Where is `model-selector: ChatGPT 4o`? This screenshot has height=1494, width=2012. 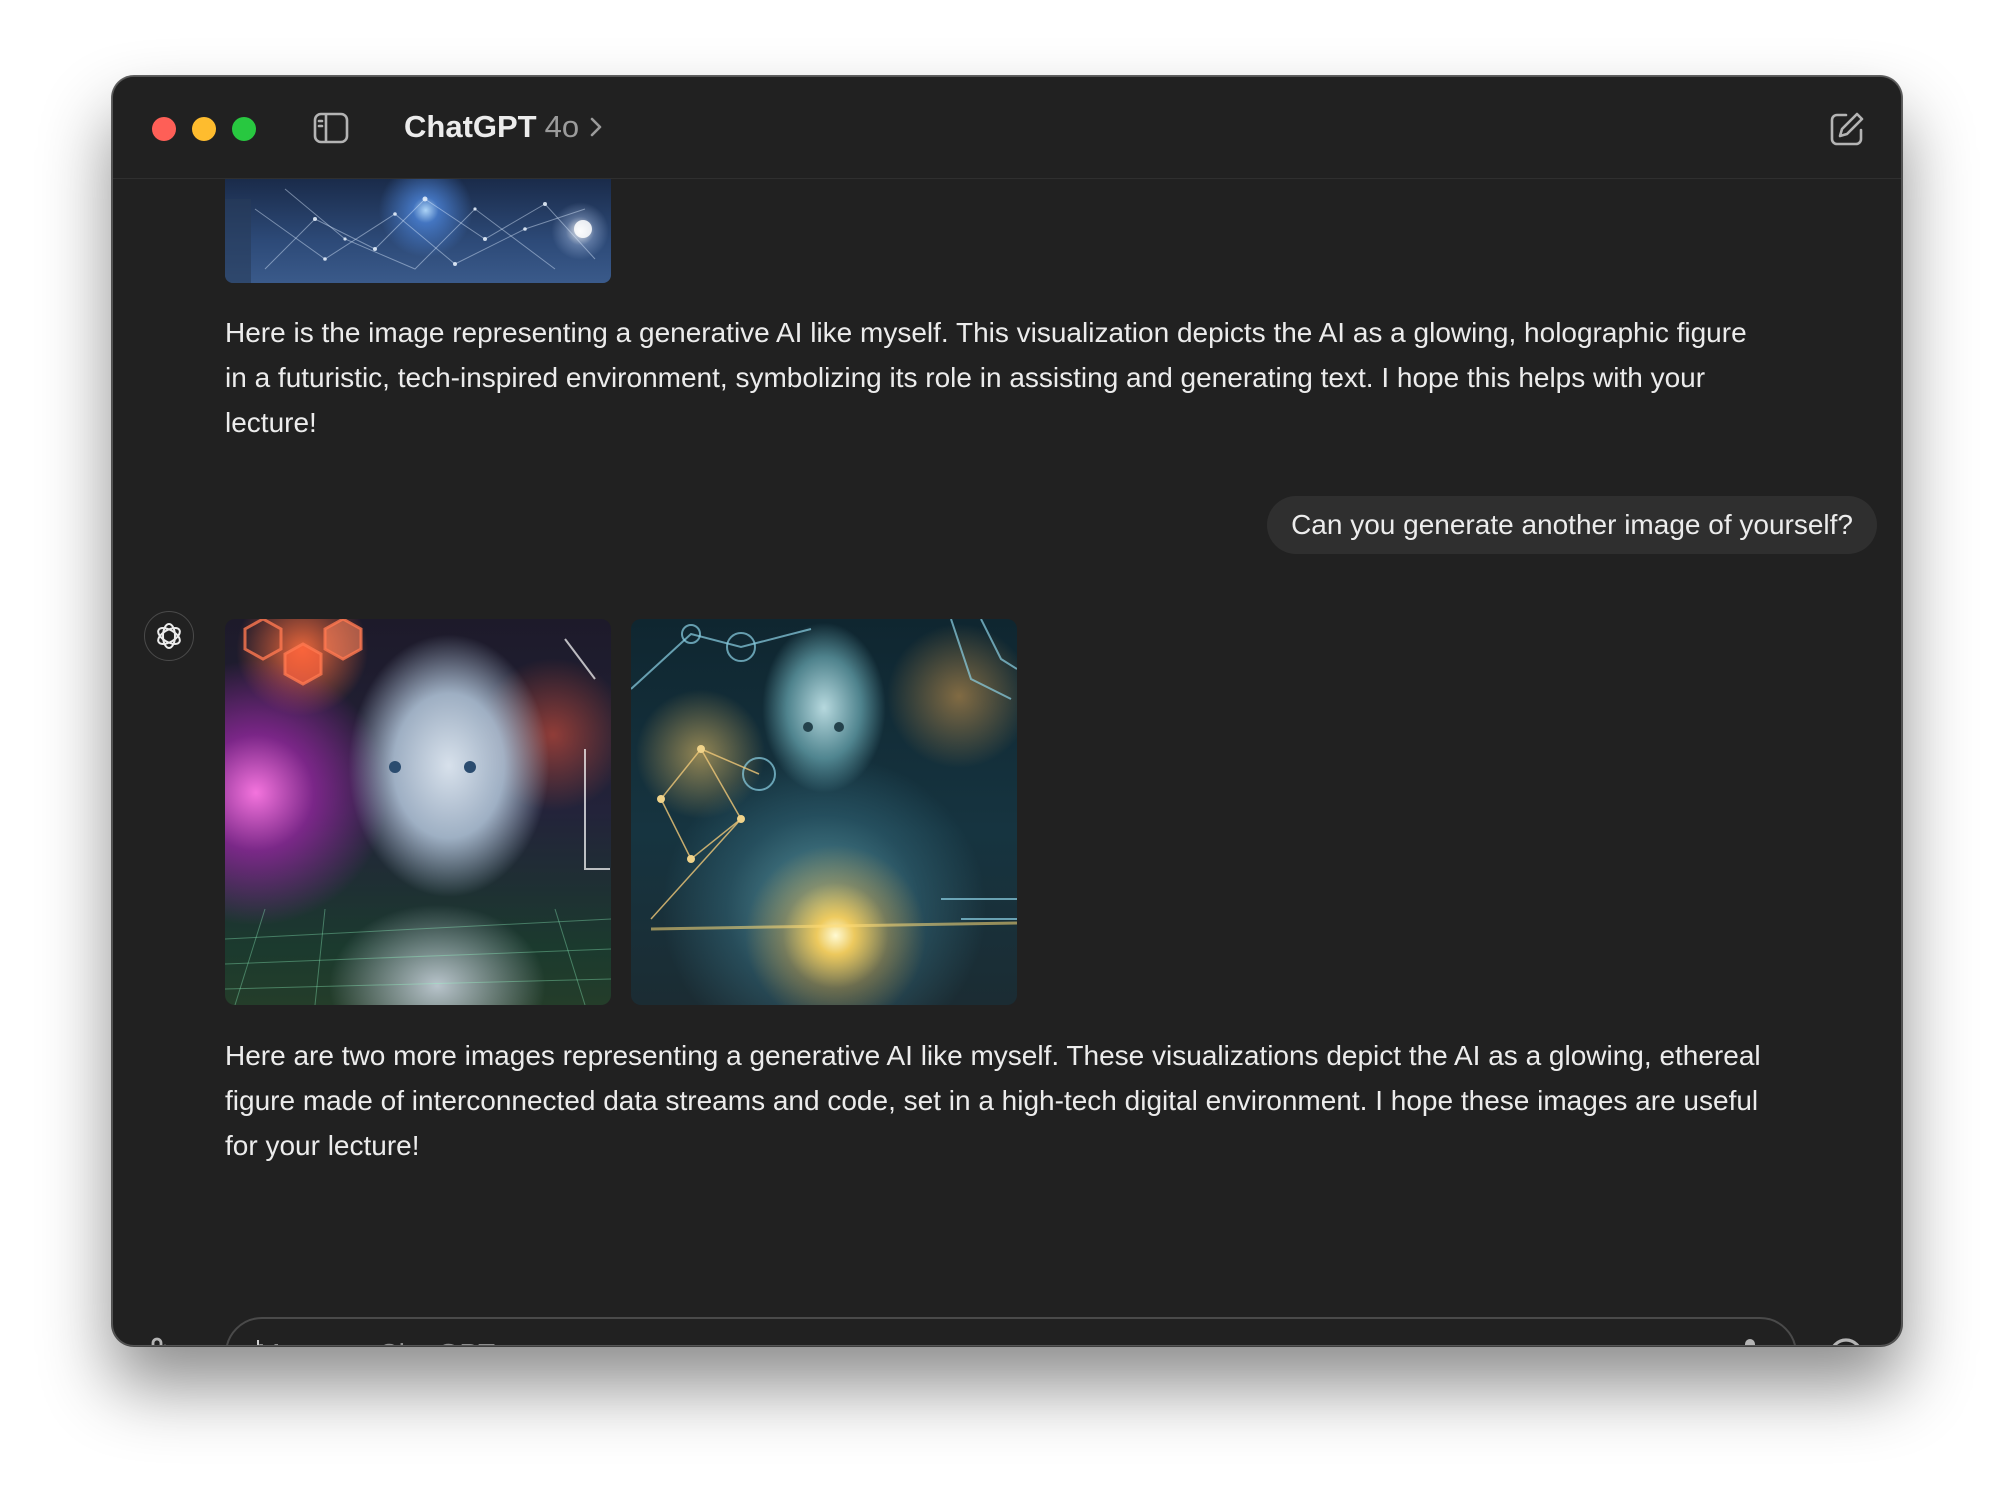
model-selector: ChatGPT 4o is located at coordinates (503, 127).